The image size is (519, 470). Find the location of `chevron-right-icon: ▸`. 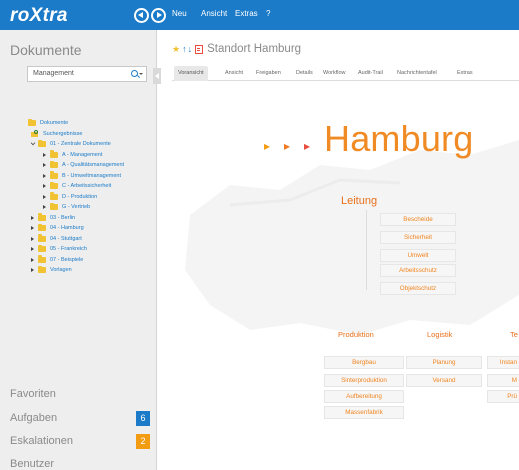

chevron-right-icon: ▸ is located at coordinates (307, 146).